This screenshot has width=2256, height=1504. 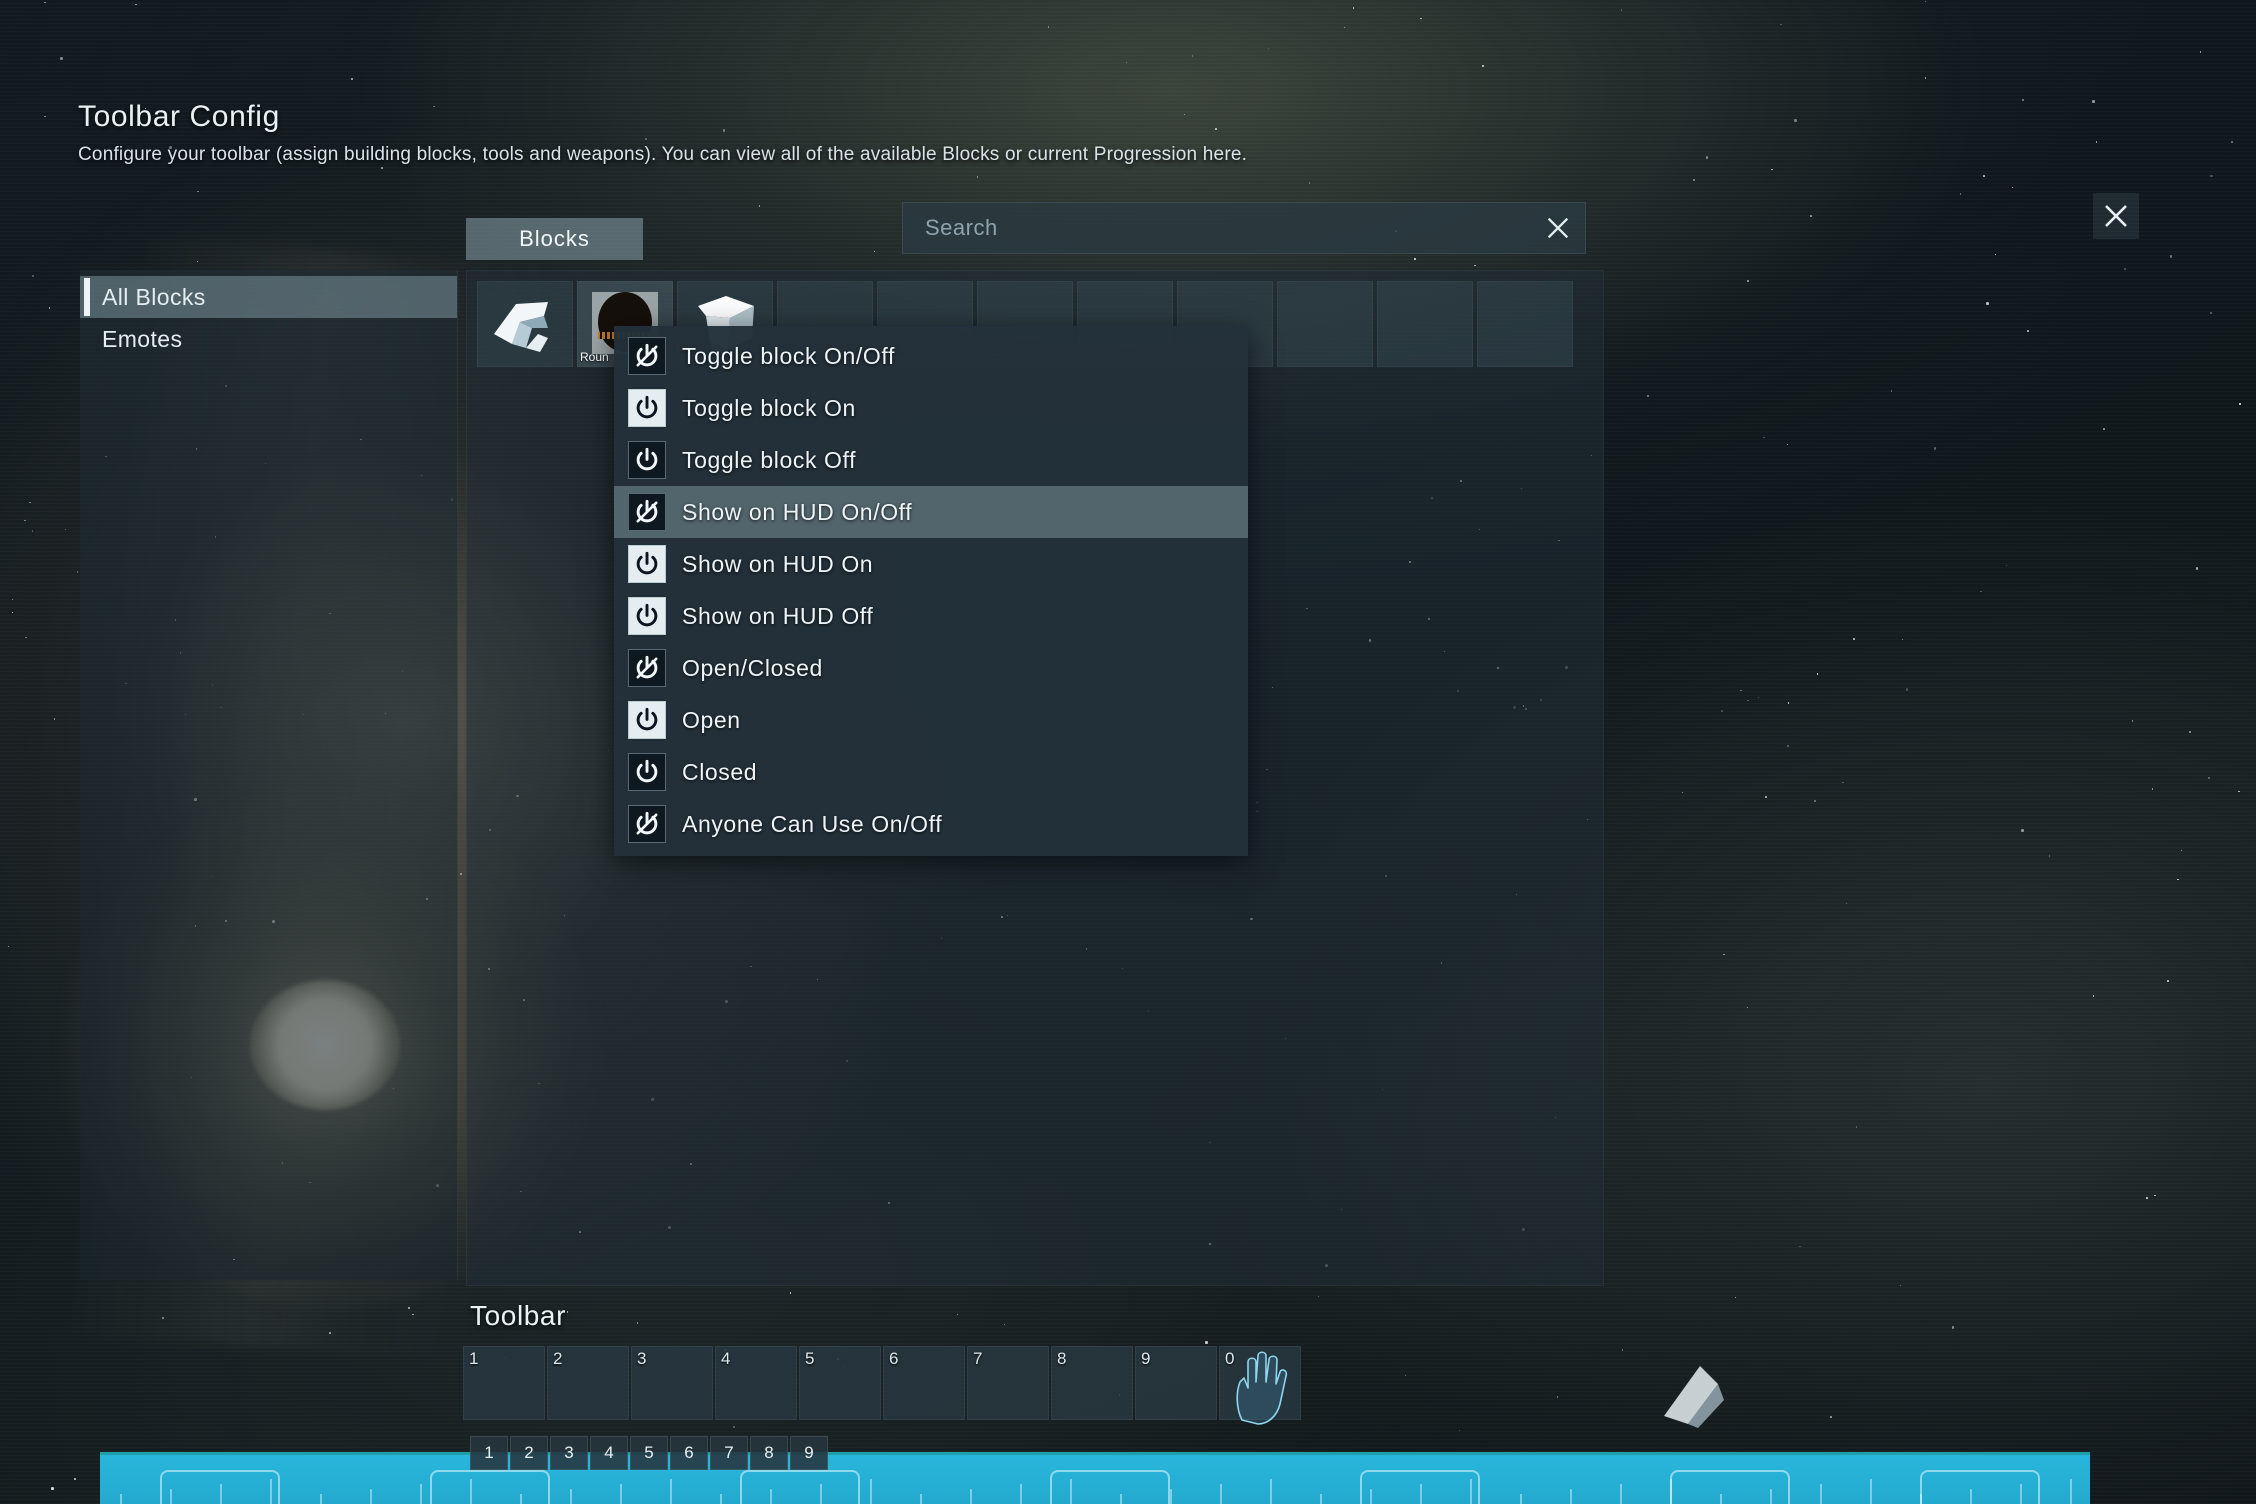 What do you see at coordinates (268, 297) in the screenshot?
I see `sidebar-item-all-blocks: All Blocks` at bounding box center [268, 297].